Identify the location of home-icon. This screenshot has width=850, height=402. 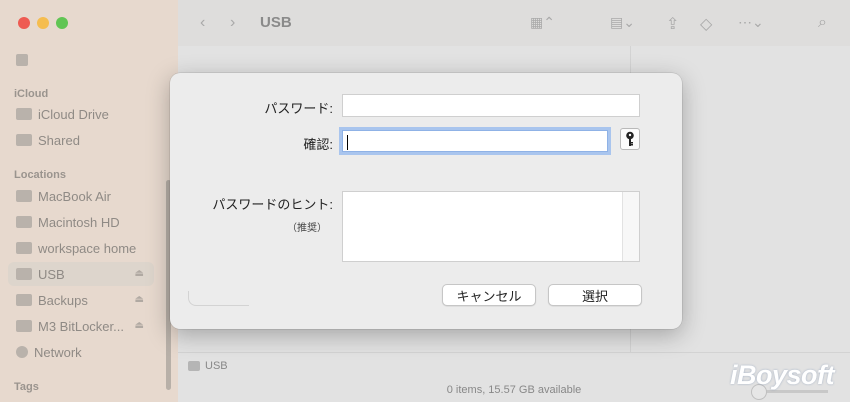
(22, 60).